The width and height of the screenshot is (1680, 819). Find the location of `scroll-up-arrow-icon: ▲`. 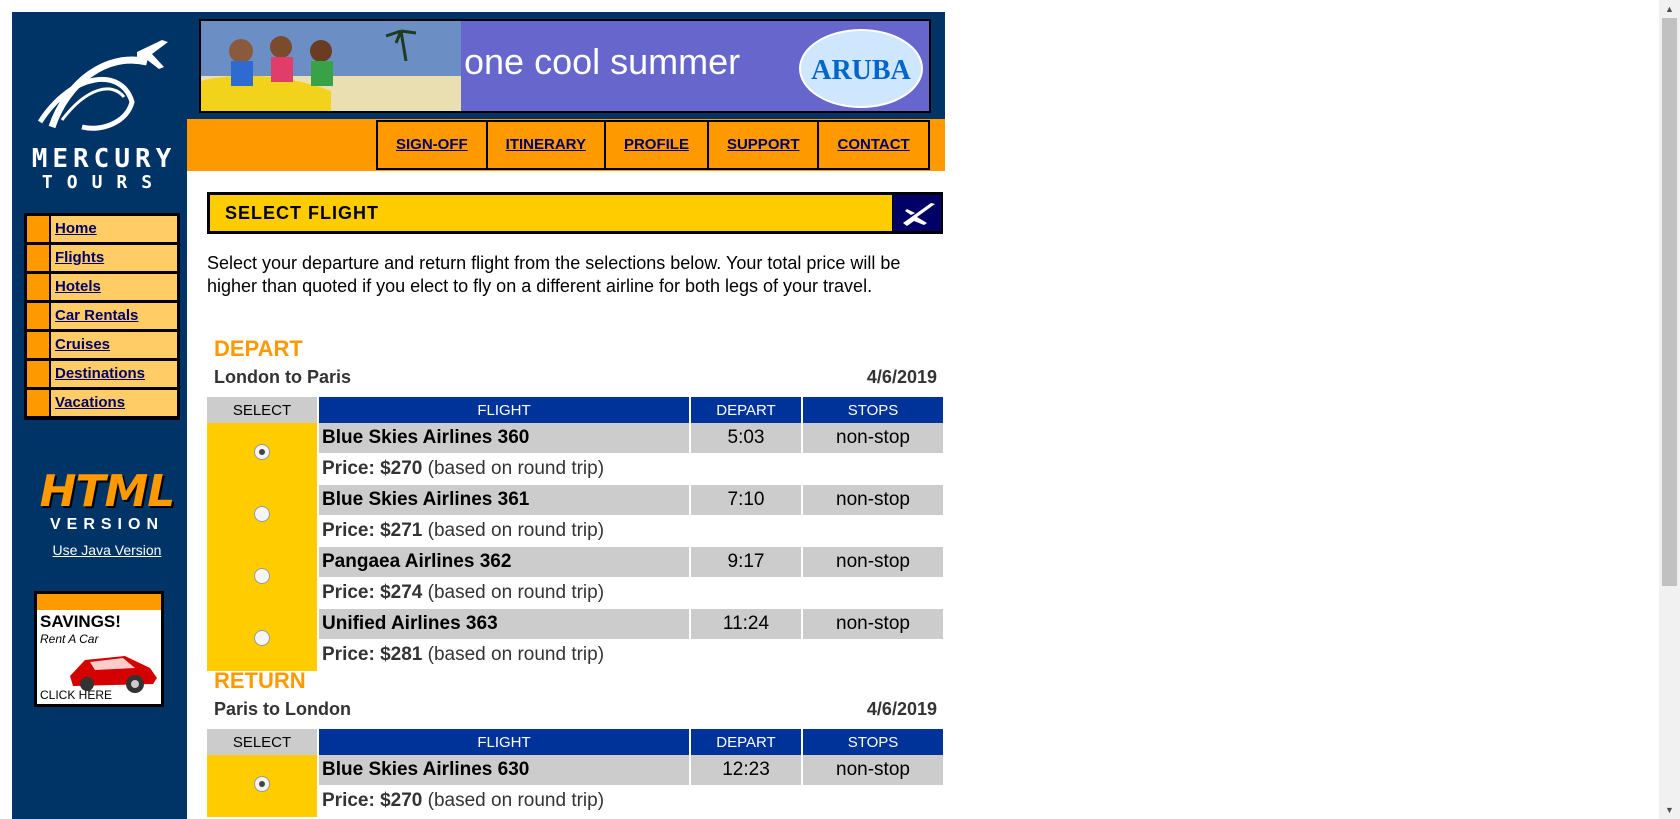

scroll-up-arrow-icon: ▲ is located at coordinates (1669, 9).